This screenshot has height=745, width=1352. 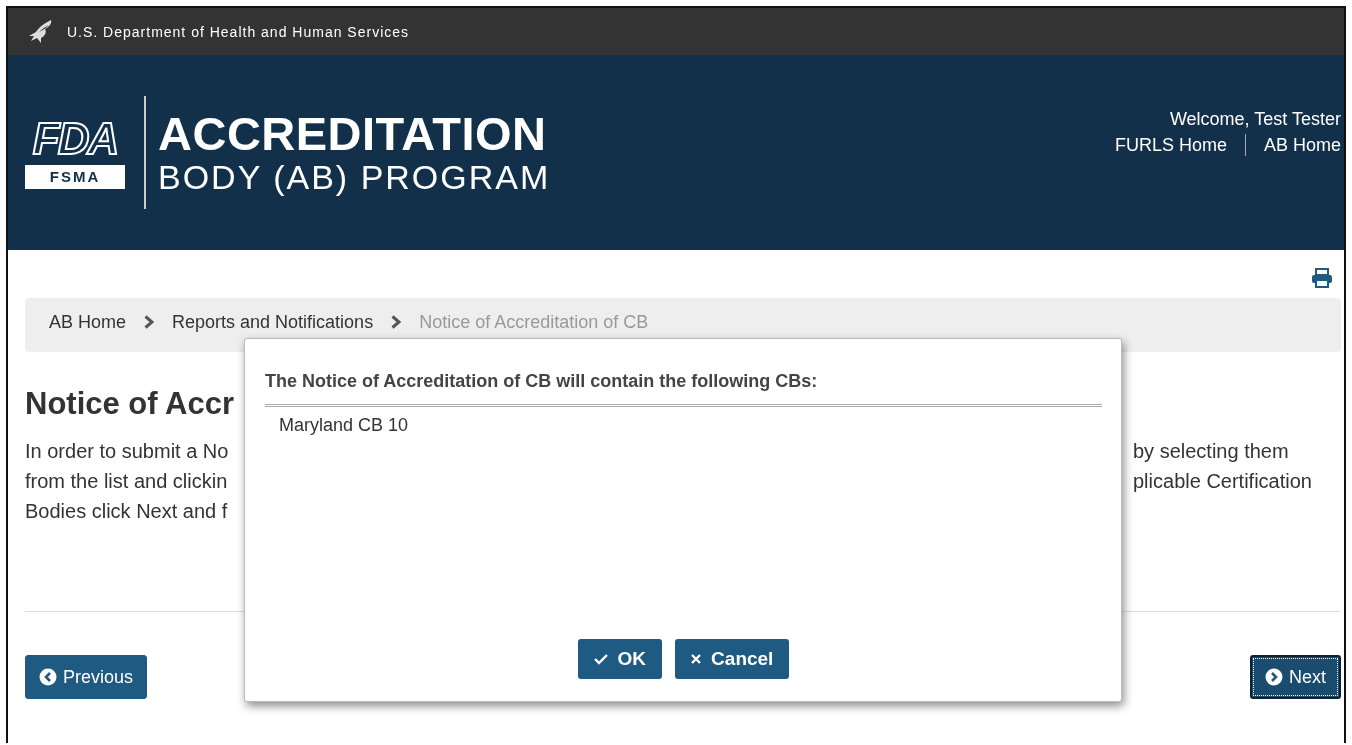 I want to click on header-link: FURLS Home, so click(x=1170, y=145).